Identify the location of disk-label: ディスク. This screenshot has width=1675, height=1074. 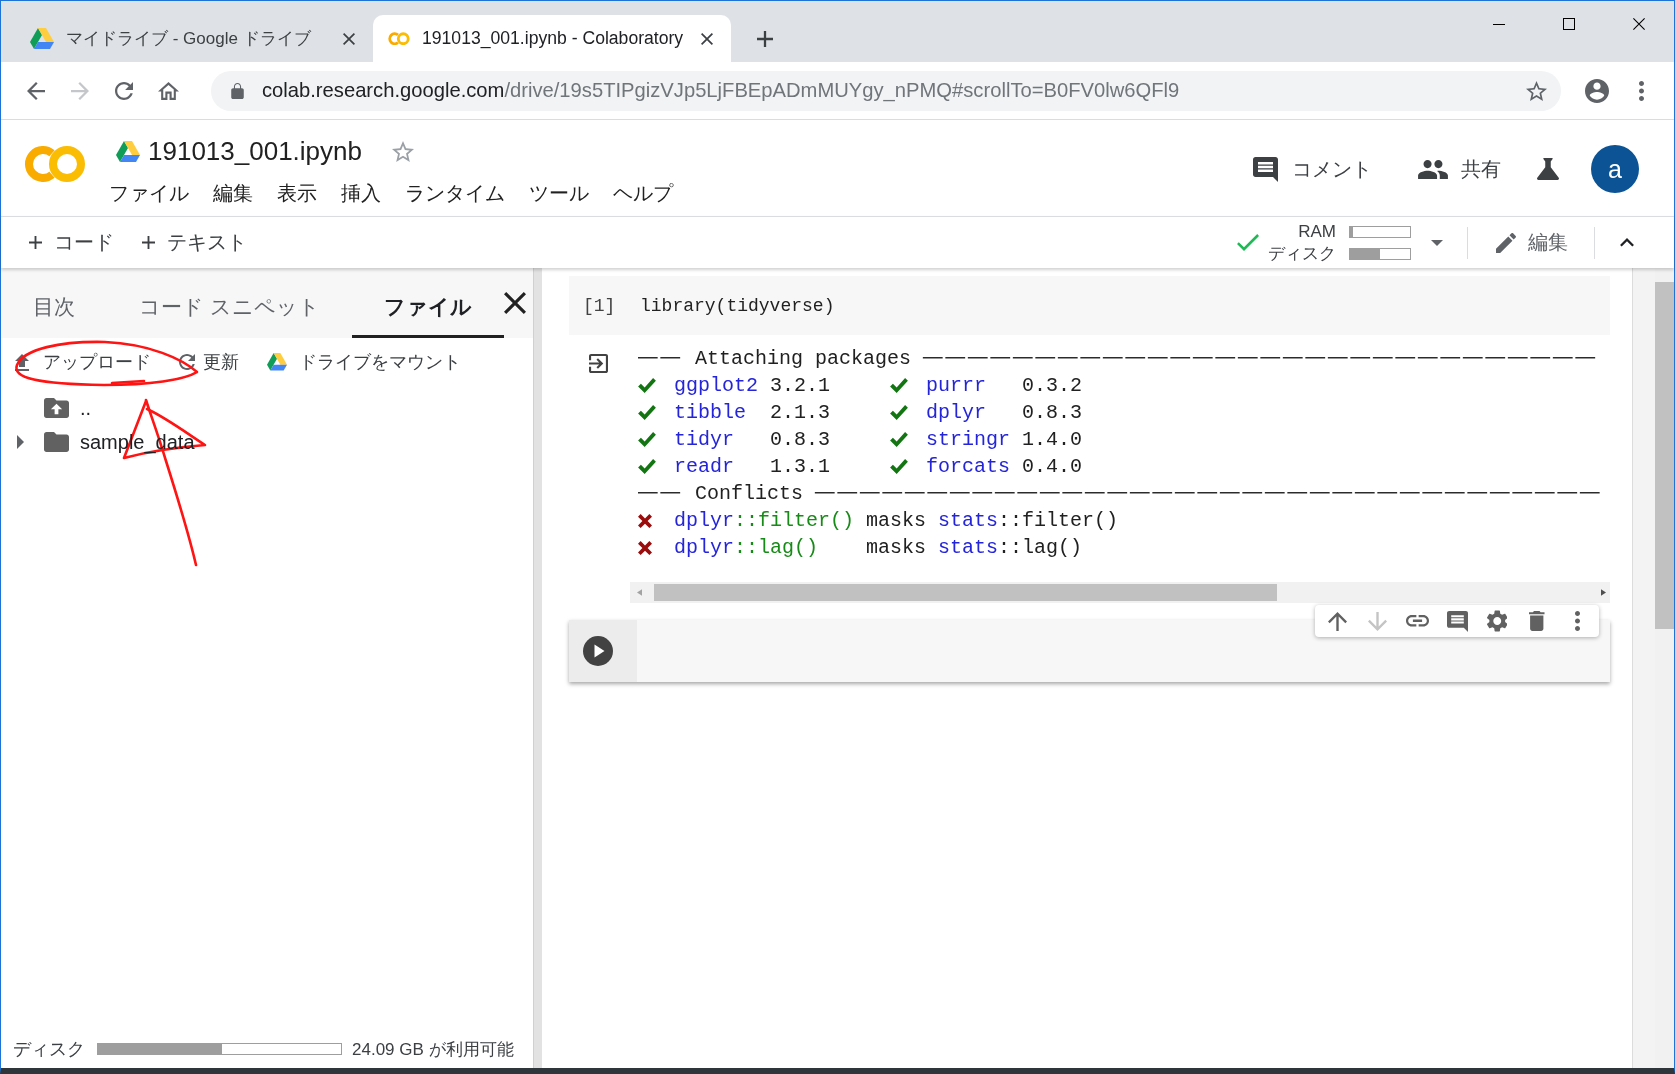
(49, 1049).